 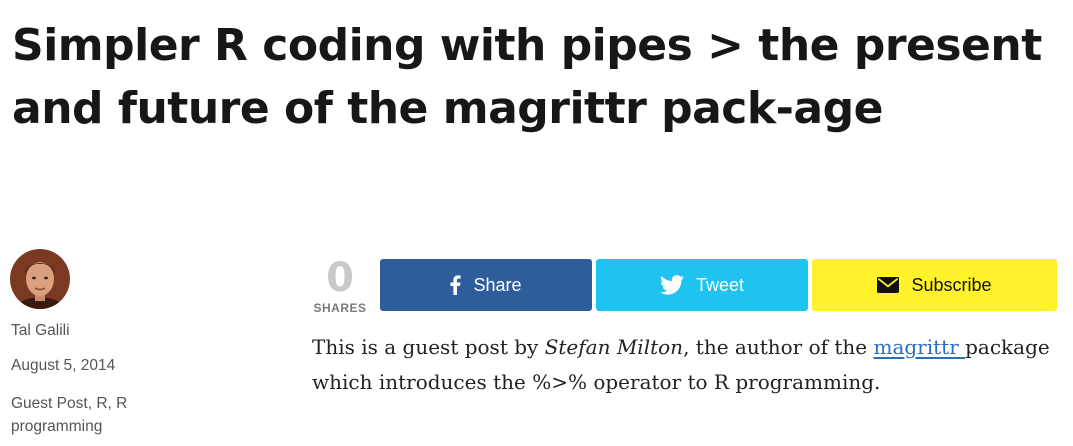 I want to click on author-avatar, so click(x=40, y=279).